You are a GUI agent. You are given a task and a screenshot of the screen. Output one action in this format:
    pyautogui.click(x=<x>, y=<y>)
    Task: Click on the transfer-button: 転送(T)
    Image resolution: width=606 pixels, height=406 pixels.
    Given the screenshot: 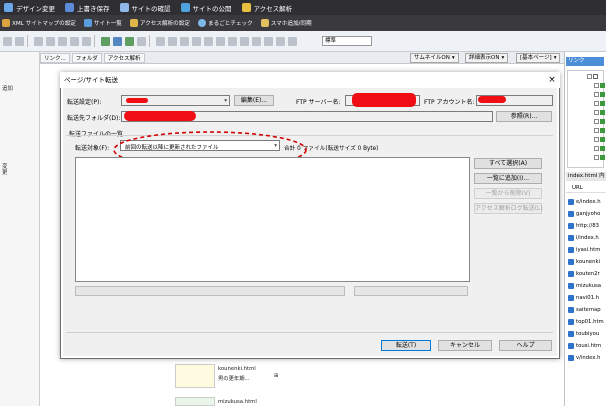 What is the action you would take?
    pyautogui.click(x=406, y=345)
    